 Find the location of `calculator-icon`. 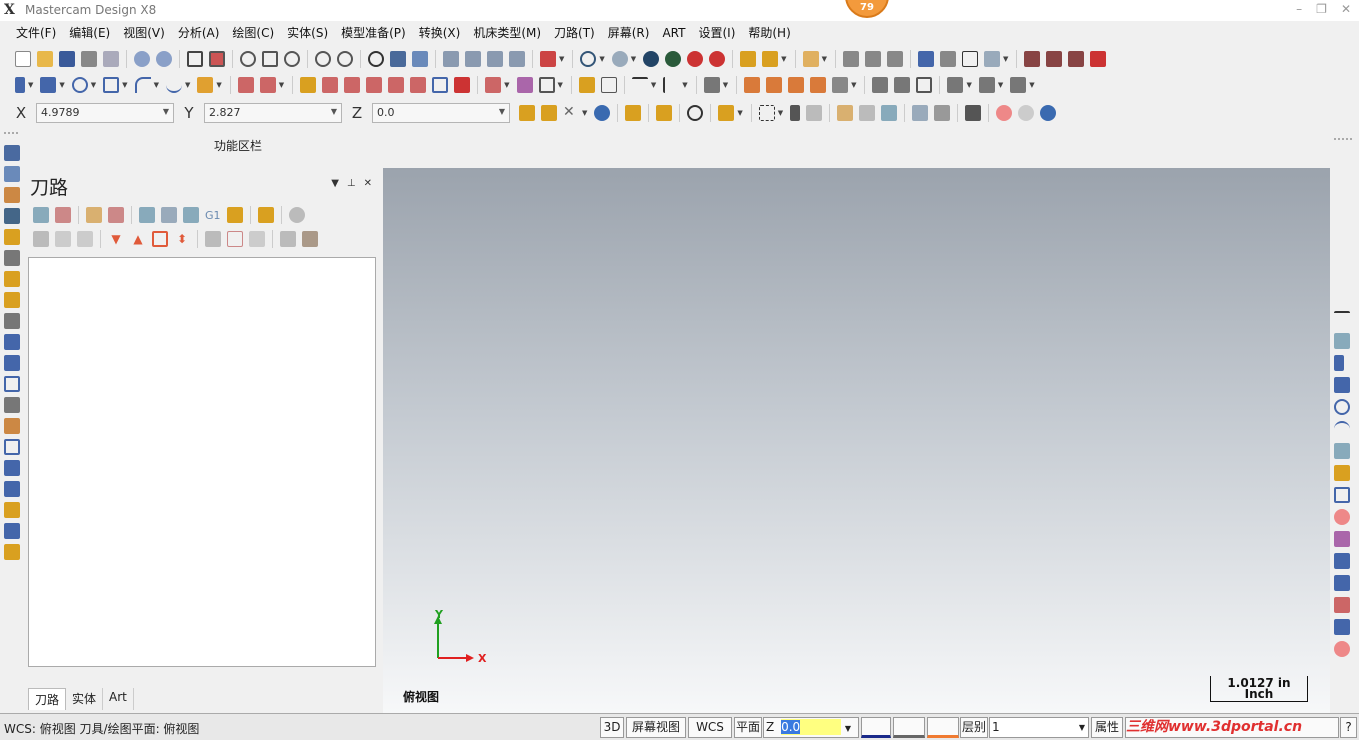

calculator-icon is located at coordinates (947, 59).